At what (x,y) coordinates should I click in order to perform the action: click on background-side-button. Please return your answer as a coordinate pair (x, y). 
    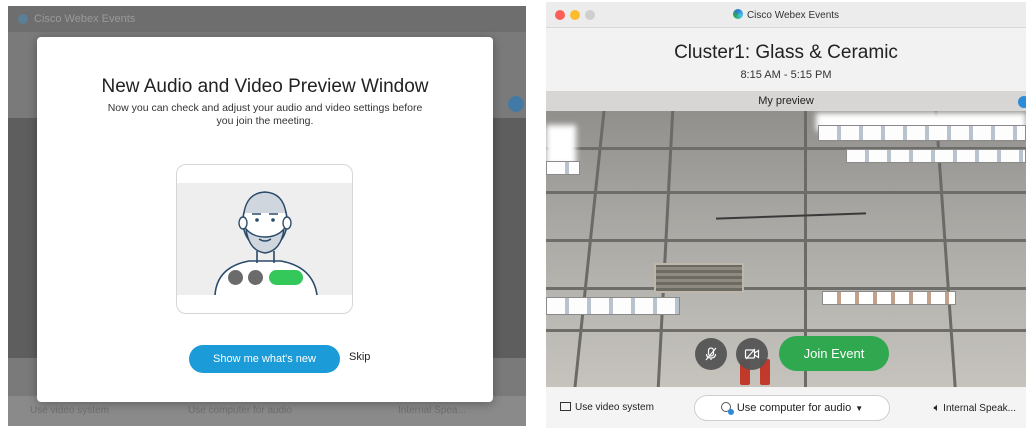
    Looking at the image, I should click on (516, 104).